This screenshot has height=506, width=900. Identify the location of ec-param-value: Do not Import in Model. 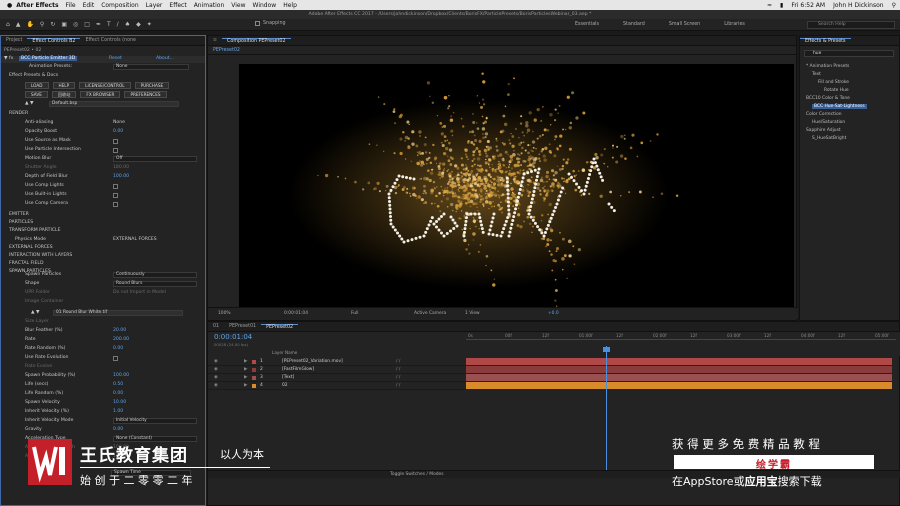
(139, 292).